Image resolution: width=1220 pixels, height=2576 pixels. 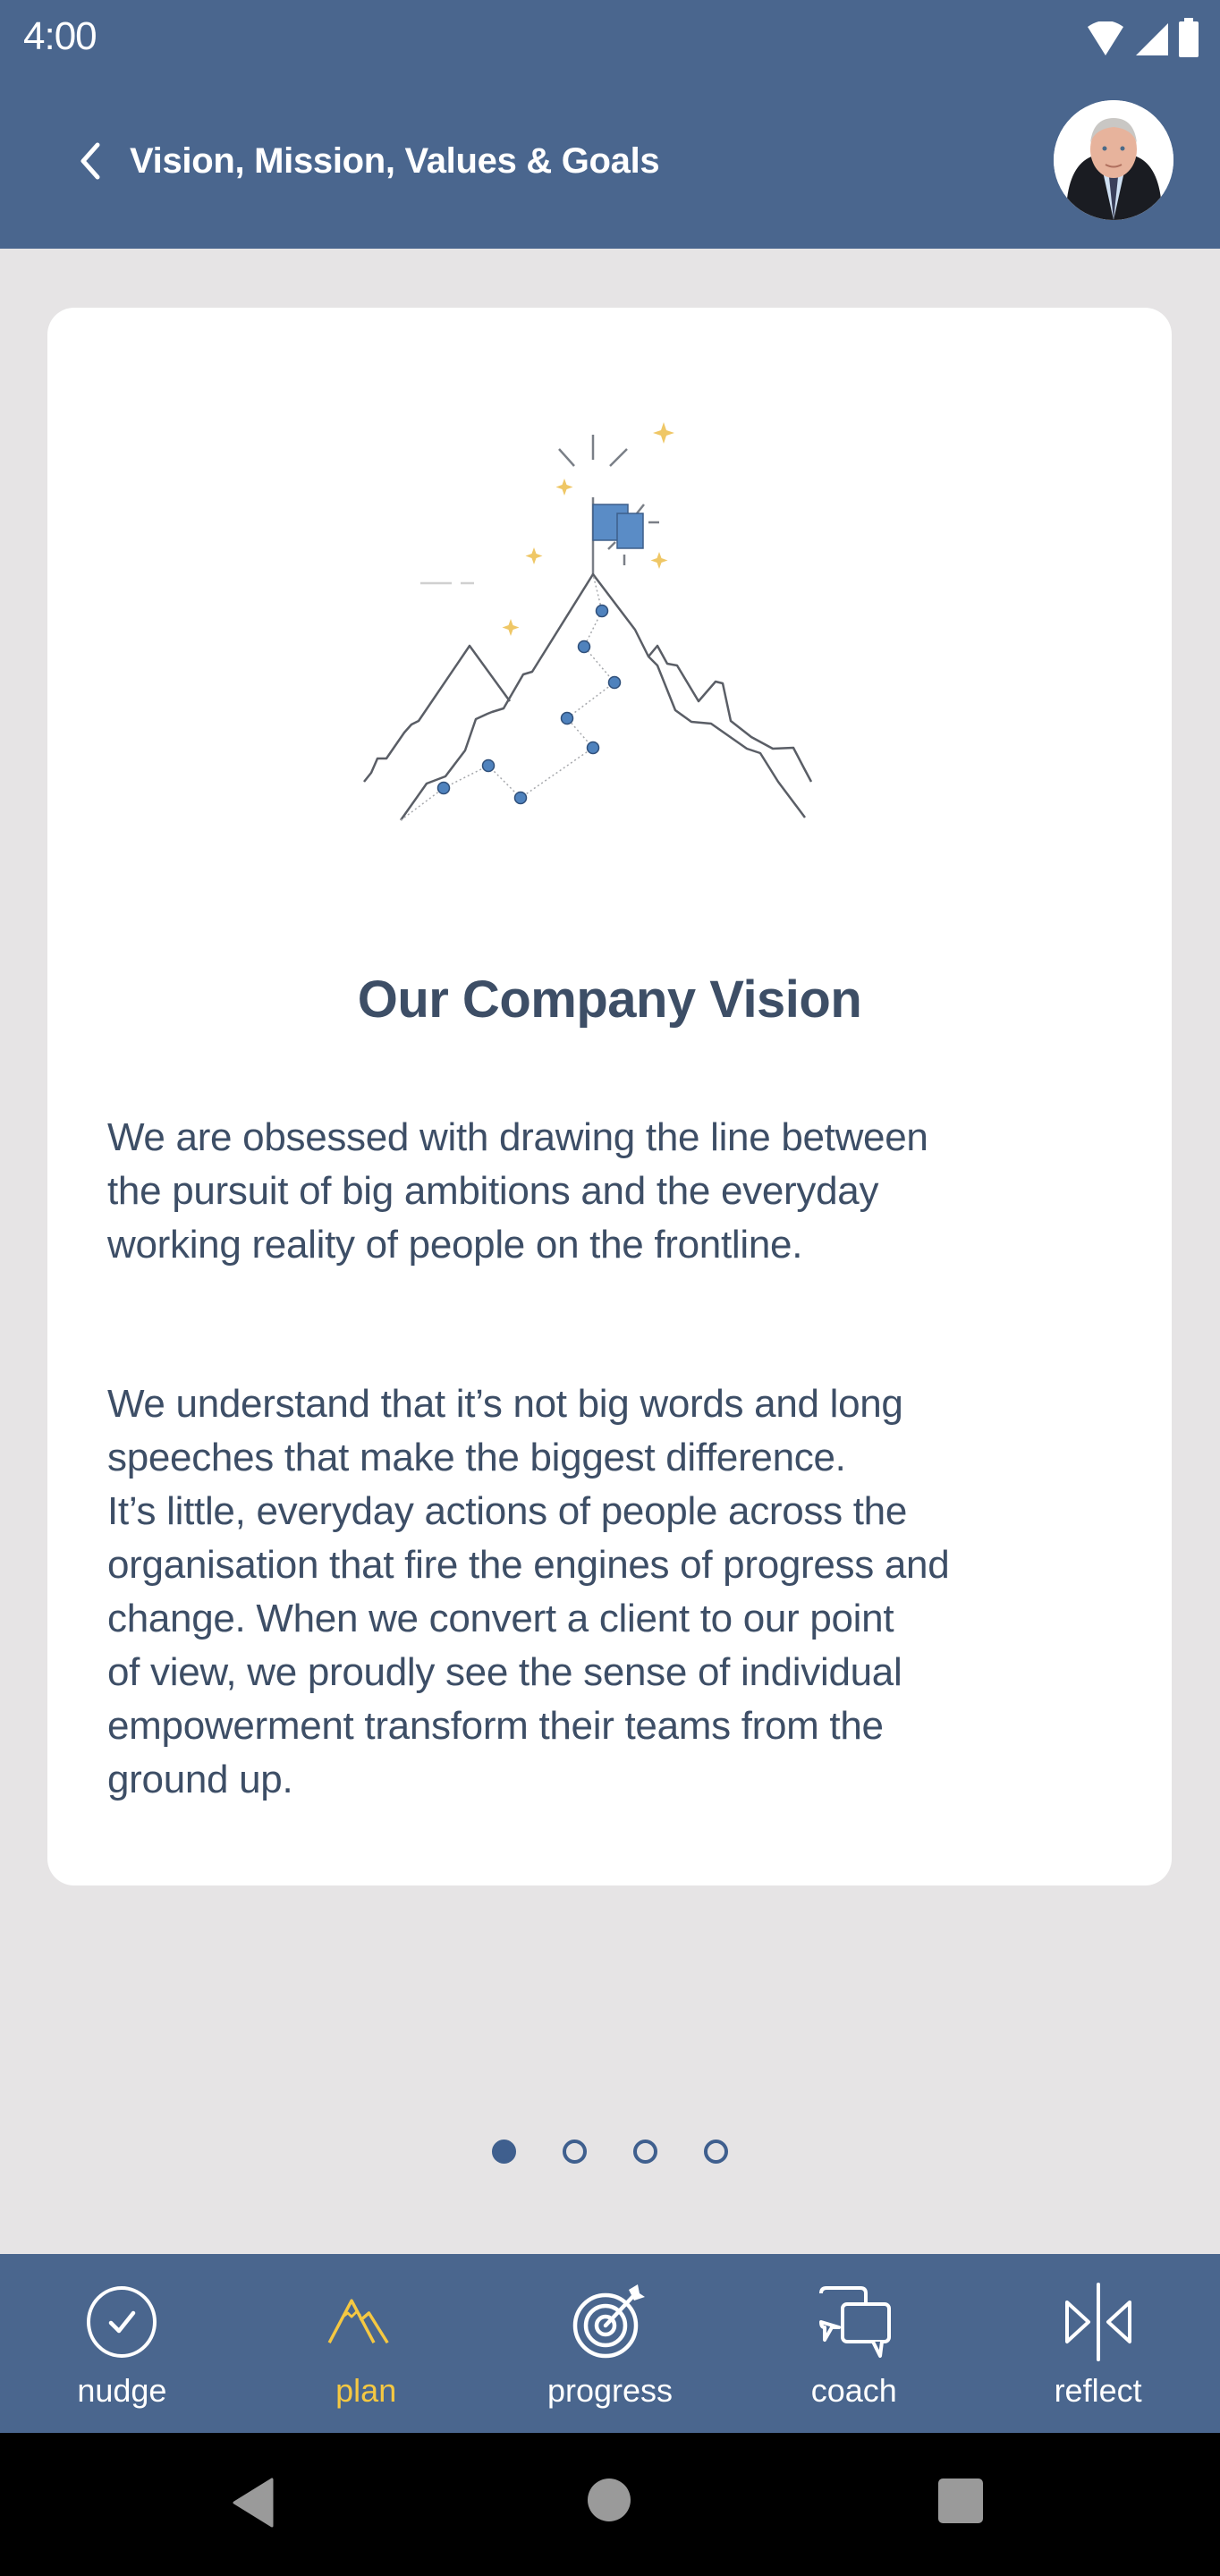 I want to click on tab-label: plan, so click(x=366, y=2390).